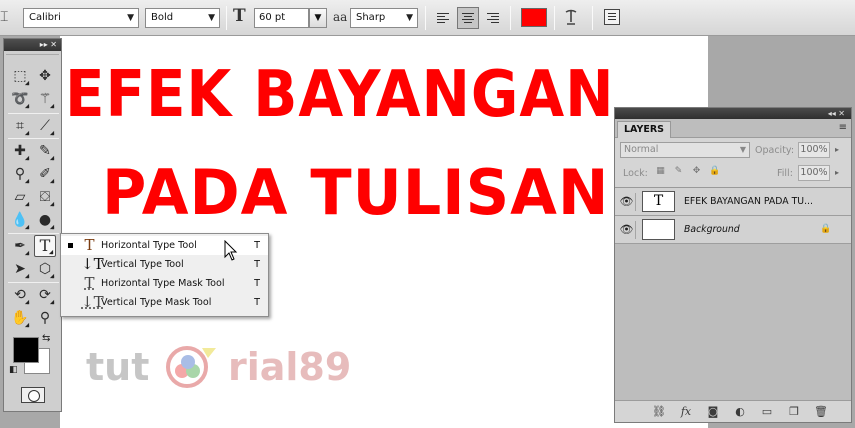 Image resolution: width=855 pixels, height=428 pixels. Describe the element at coordinates (45, 295) in the screenshot. I see `3d-orbit-icon: ⟳` at that location.